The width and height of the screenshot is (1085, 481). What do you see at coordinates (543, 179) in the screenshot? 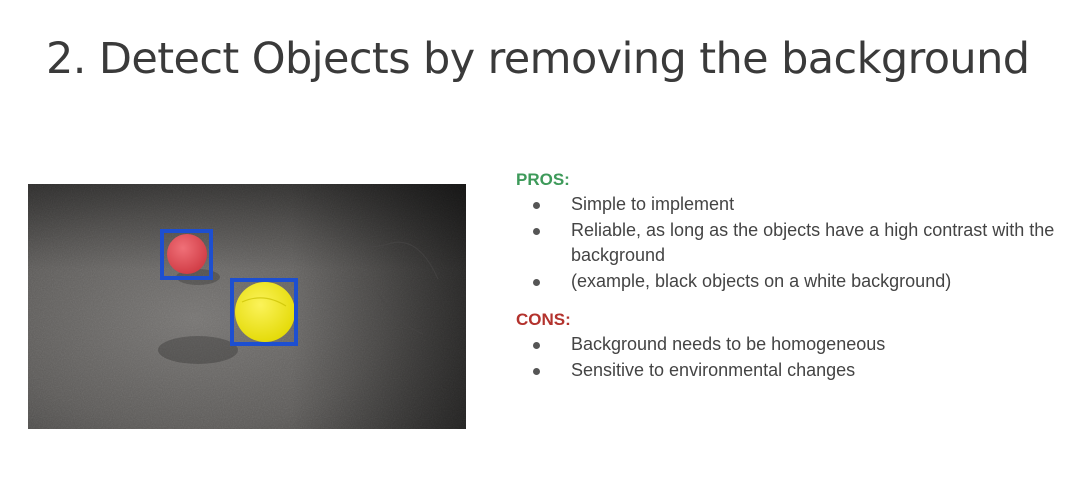
I see `pros-heading: PROS:` at bounding box center [543, 179].